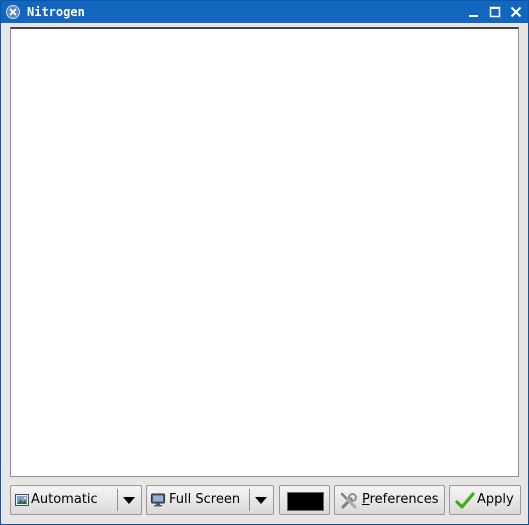  What do you see at coordinates (64, 499) in the screenshot?
I see `mode-combo-value: Automatic` at bounding box center [64, 499].